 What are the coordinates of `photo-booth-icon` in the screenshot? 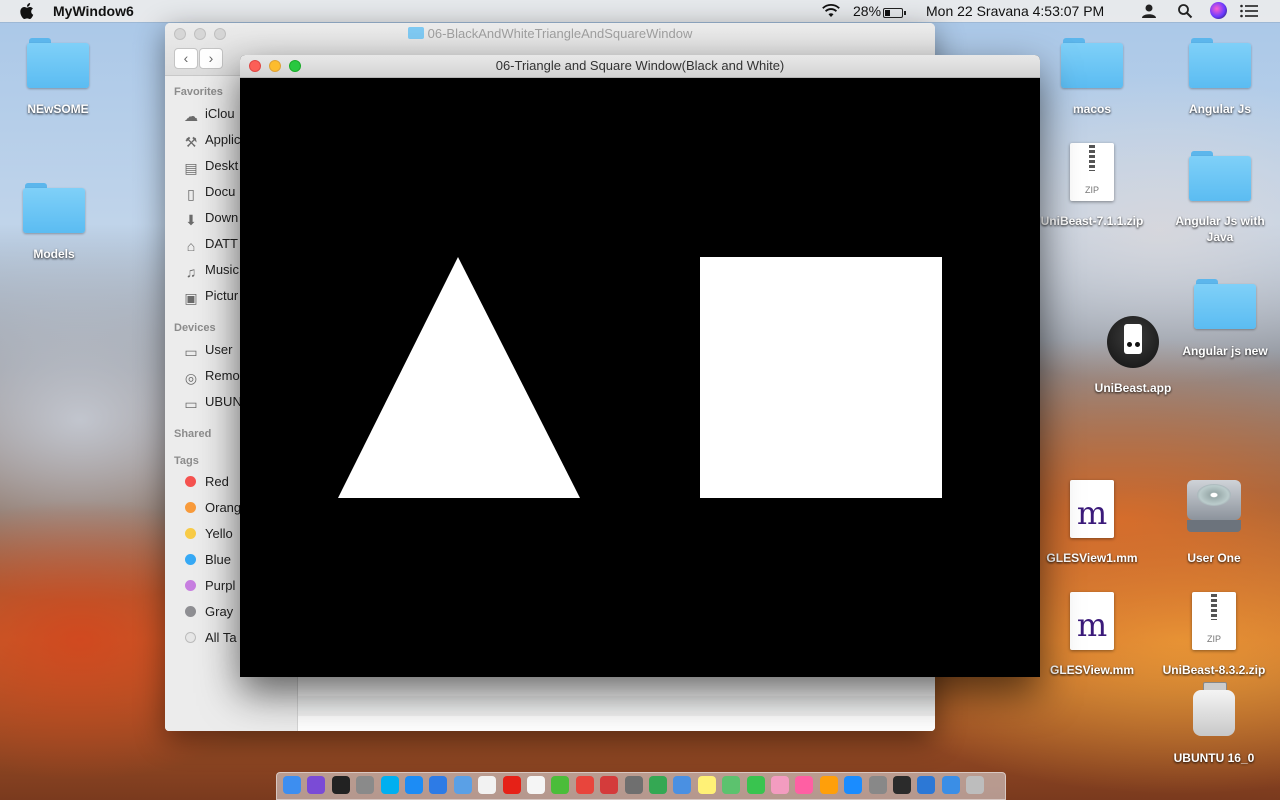 It's located at (609, 785).